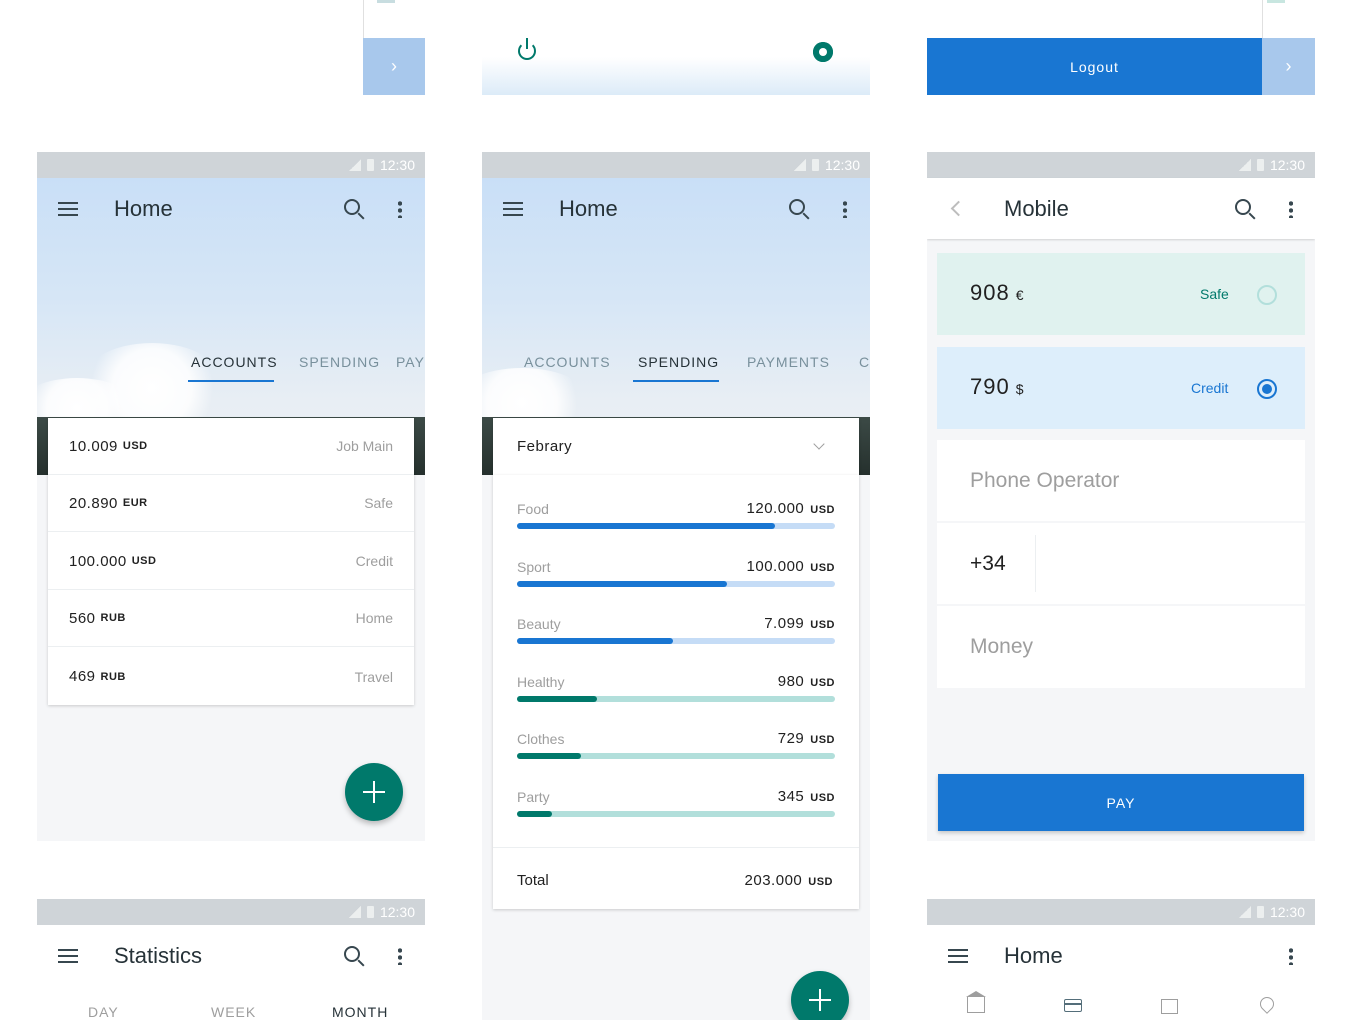 This screenshot has width=1350, height=1020. Describe the element at coordinates (541, 681) in the screenshot. I see `category-name: Healthy` at that location.